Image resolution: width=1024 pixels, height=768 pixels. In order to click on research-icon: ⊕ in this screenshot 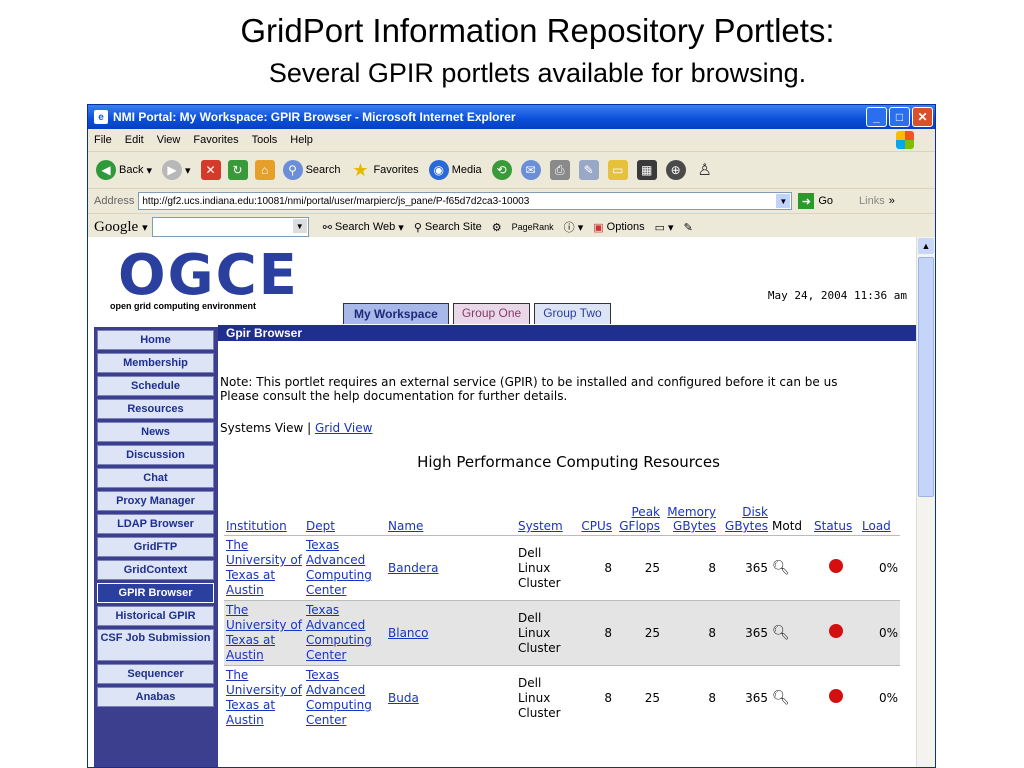, I will do `click(675, 170)`.